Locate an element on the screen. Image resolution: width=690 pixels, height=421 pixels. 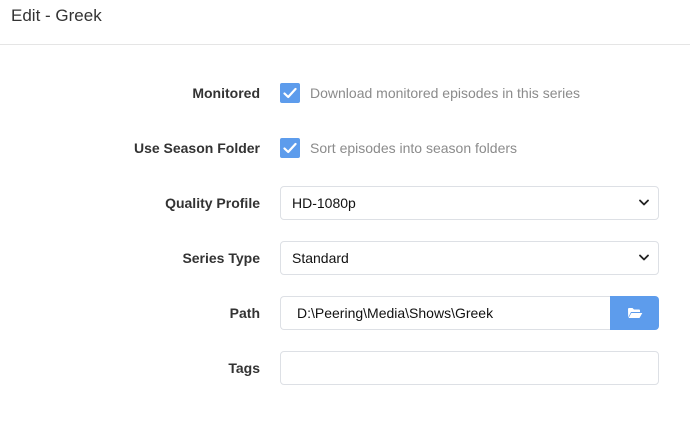
monitored-label: Monitored is located at coordinates (226, 93).